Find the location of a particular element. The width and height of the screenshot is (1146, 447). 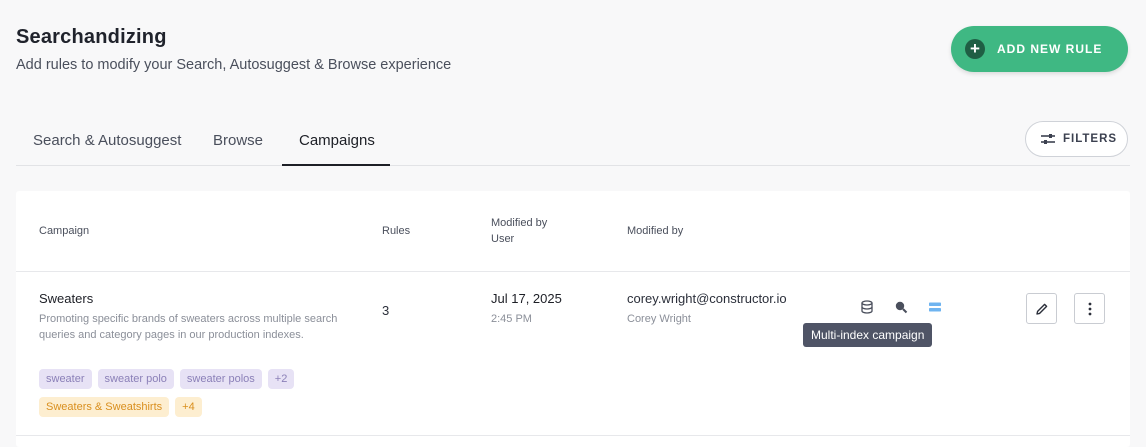

edit-button is located at coordinates (1041, 308).